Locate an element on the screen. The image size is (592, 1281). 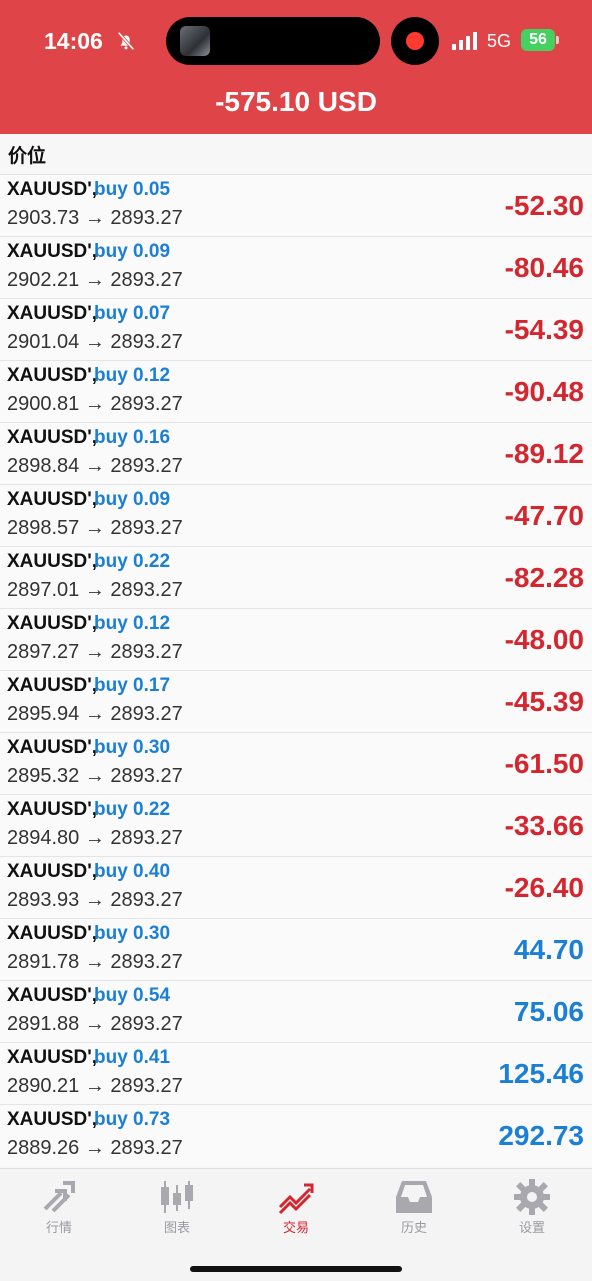
tab-chart-label: 图表 is located at coordinates (176, 1227).